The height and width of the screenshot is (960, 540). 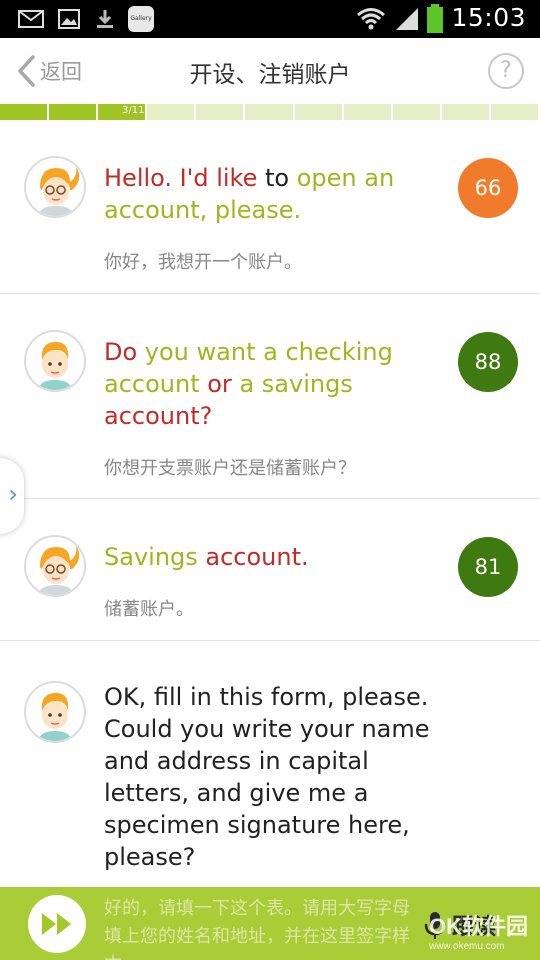 What do you see at coordinates (223, 384) in the screenshot?
I see `dialog-word: or` at bounding box center [223, 384].